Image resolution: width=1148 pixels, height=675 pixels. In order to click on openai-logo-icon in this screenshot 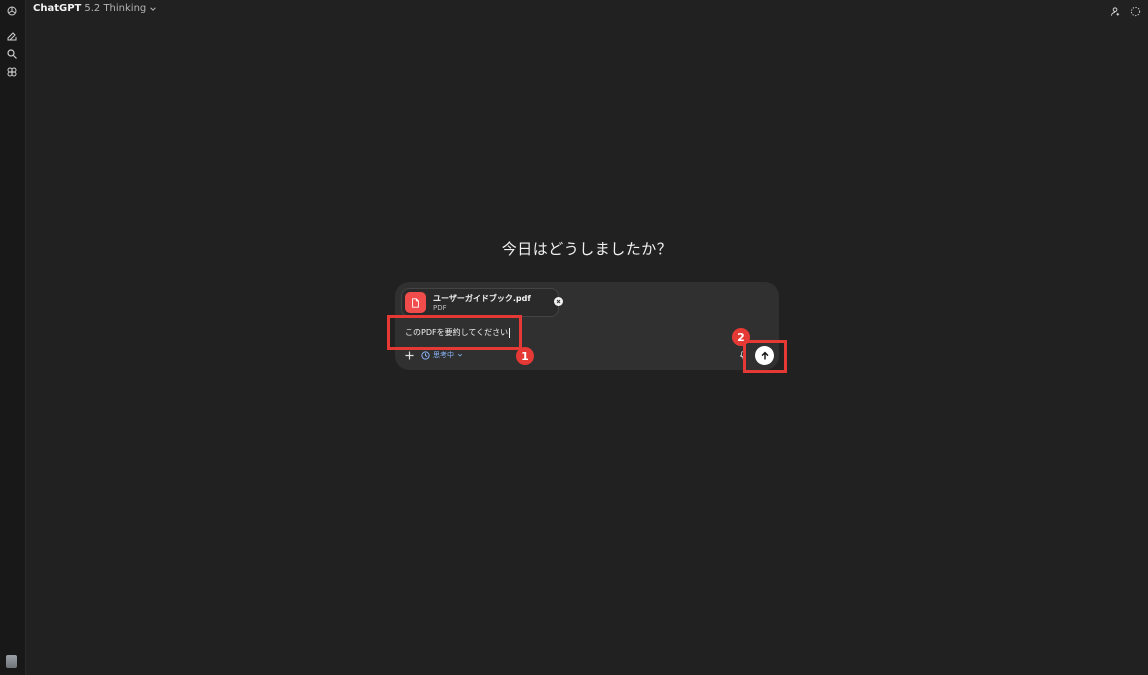, I will do `click(12, 11)`.